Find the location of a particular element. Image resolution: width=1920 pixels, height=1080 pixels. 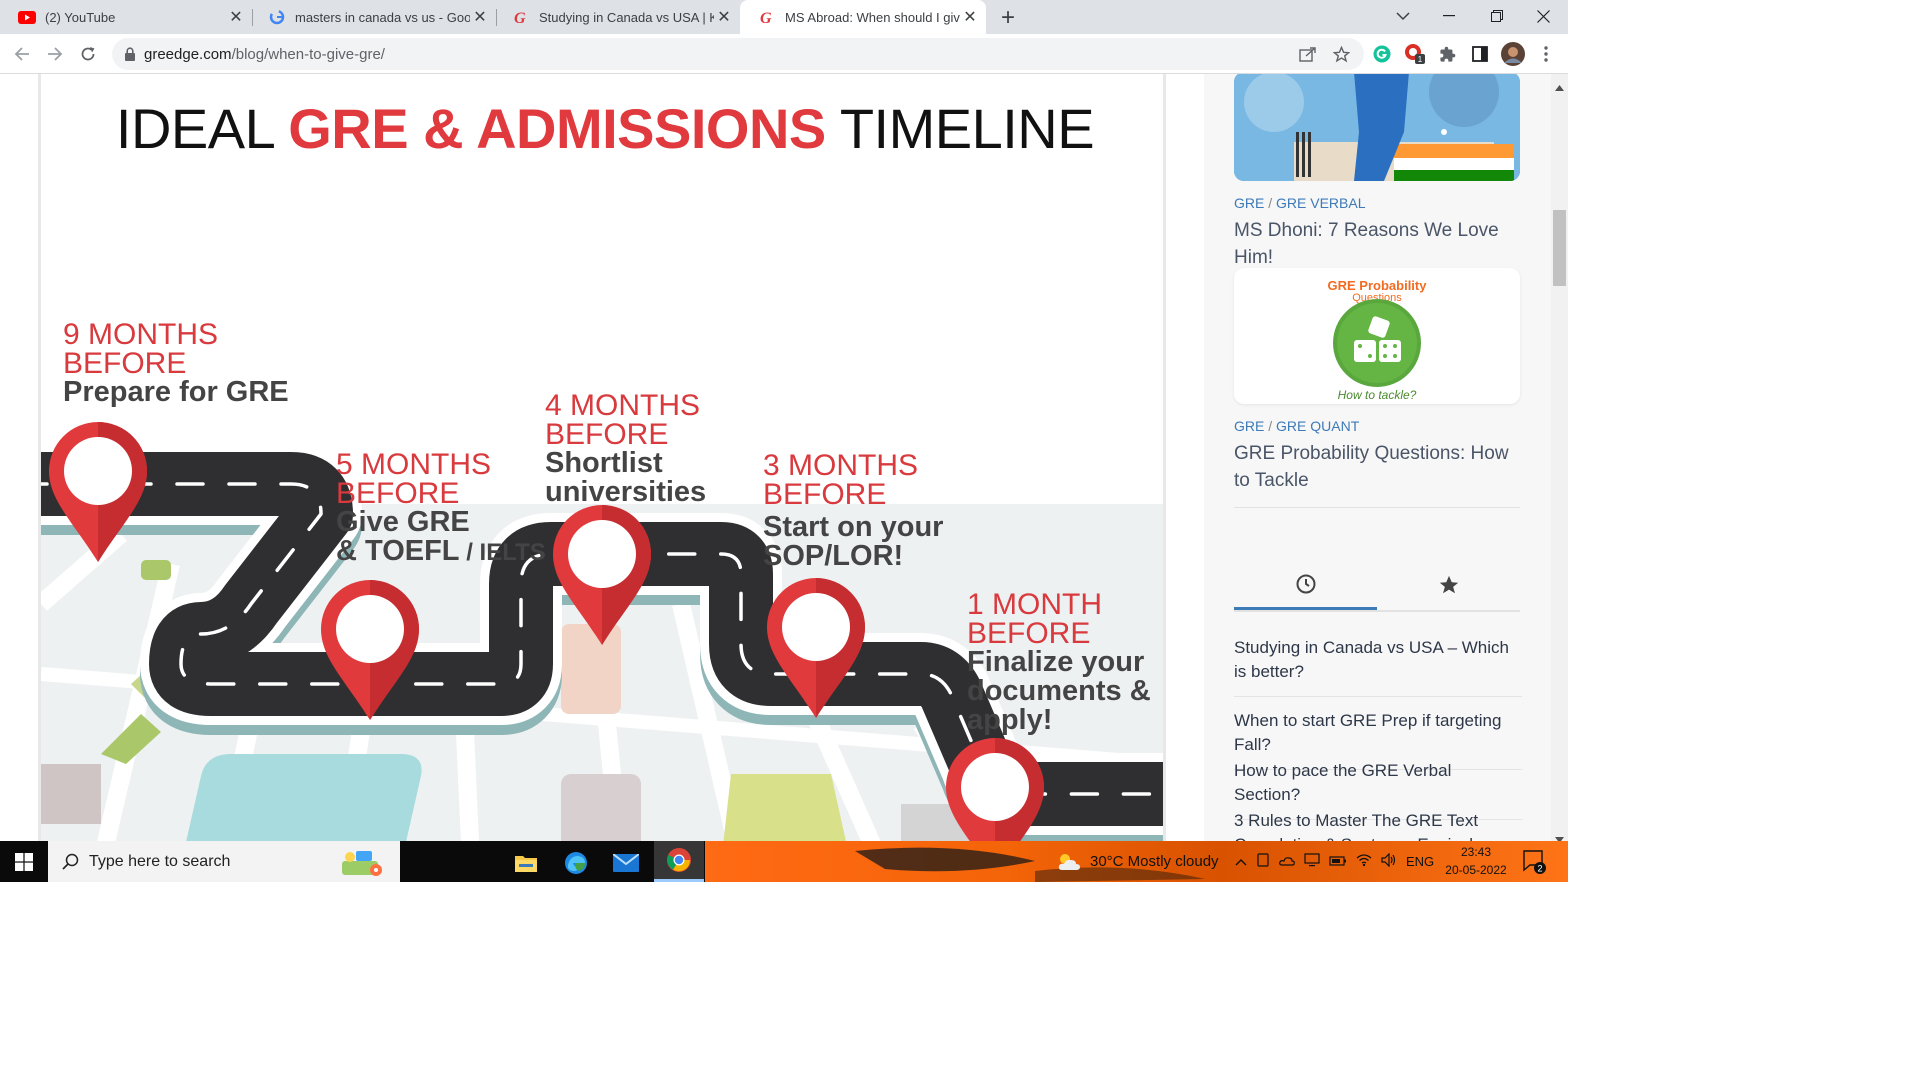

thumb-title: GRE Probability is located at coordinates (1377, 285).